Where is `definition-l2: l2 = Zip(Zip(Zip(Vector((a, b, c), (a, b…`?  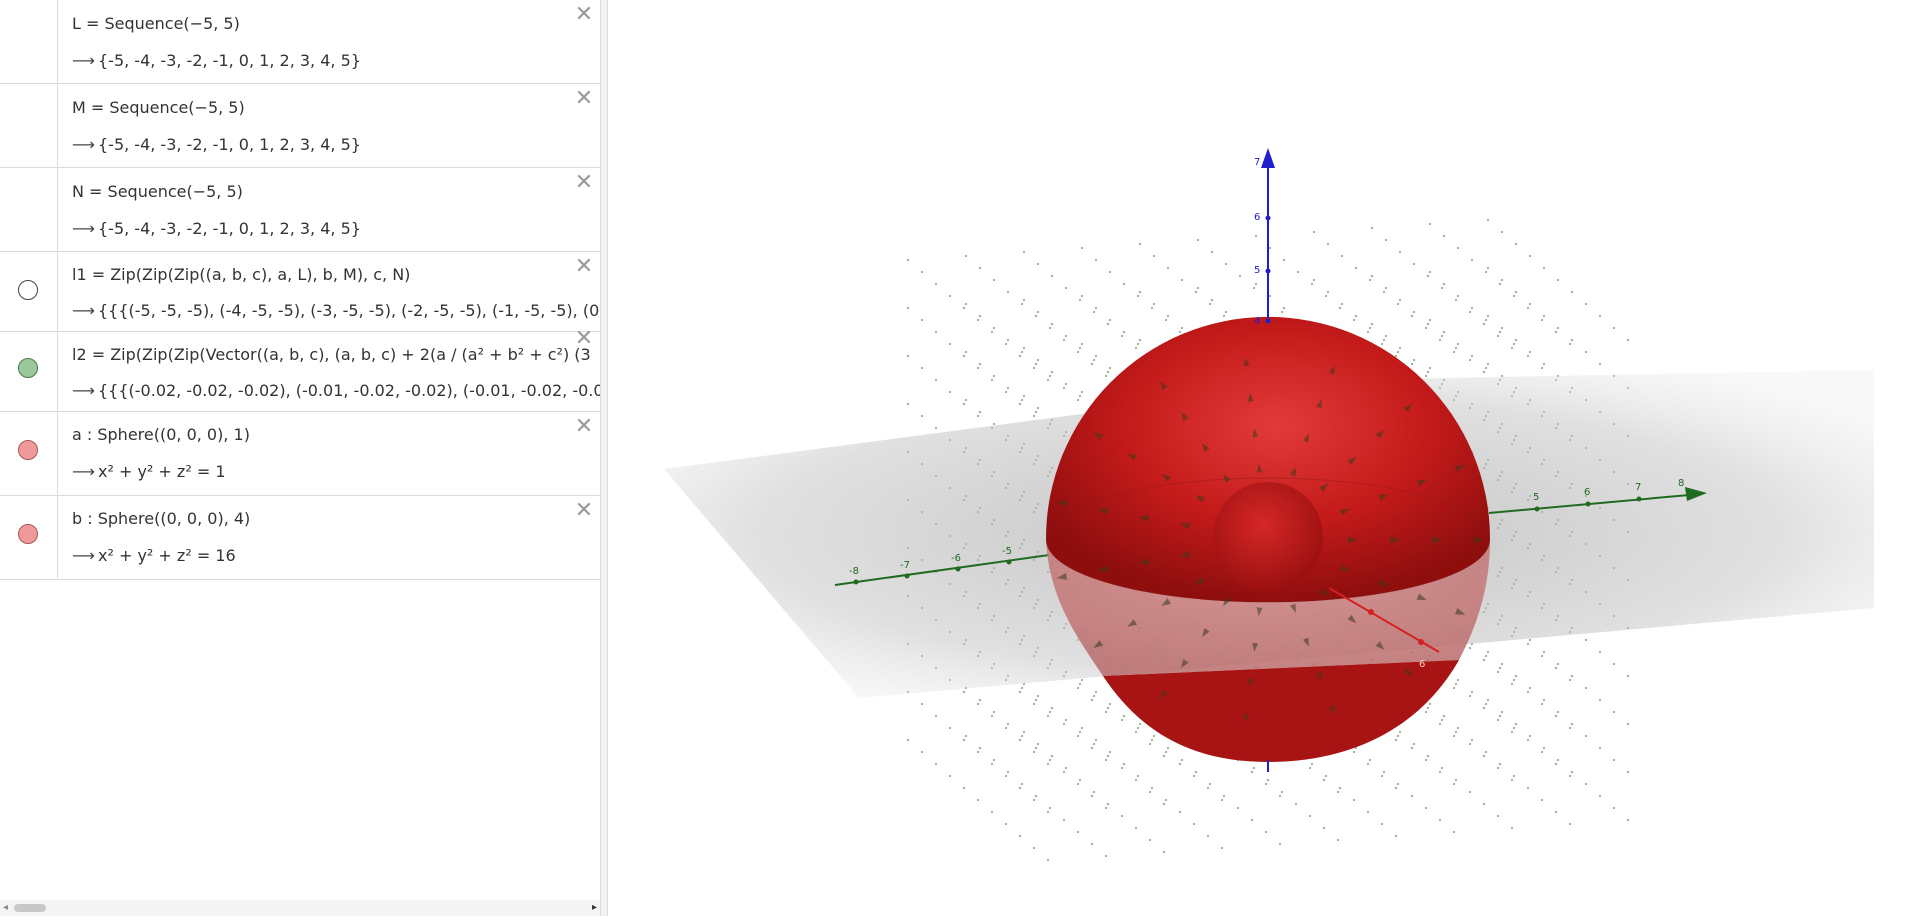 definition-l2: l2 = Zip(Zip(Zip(Vector((a, b, c), (a, b… is located at coordinates (331, 354).